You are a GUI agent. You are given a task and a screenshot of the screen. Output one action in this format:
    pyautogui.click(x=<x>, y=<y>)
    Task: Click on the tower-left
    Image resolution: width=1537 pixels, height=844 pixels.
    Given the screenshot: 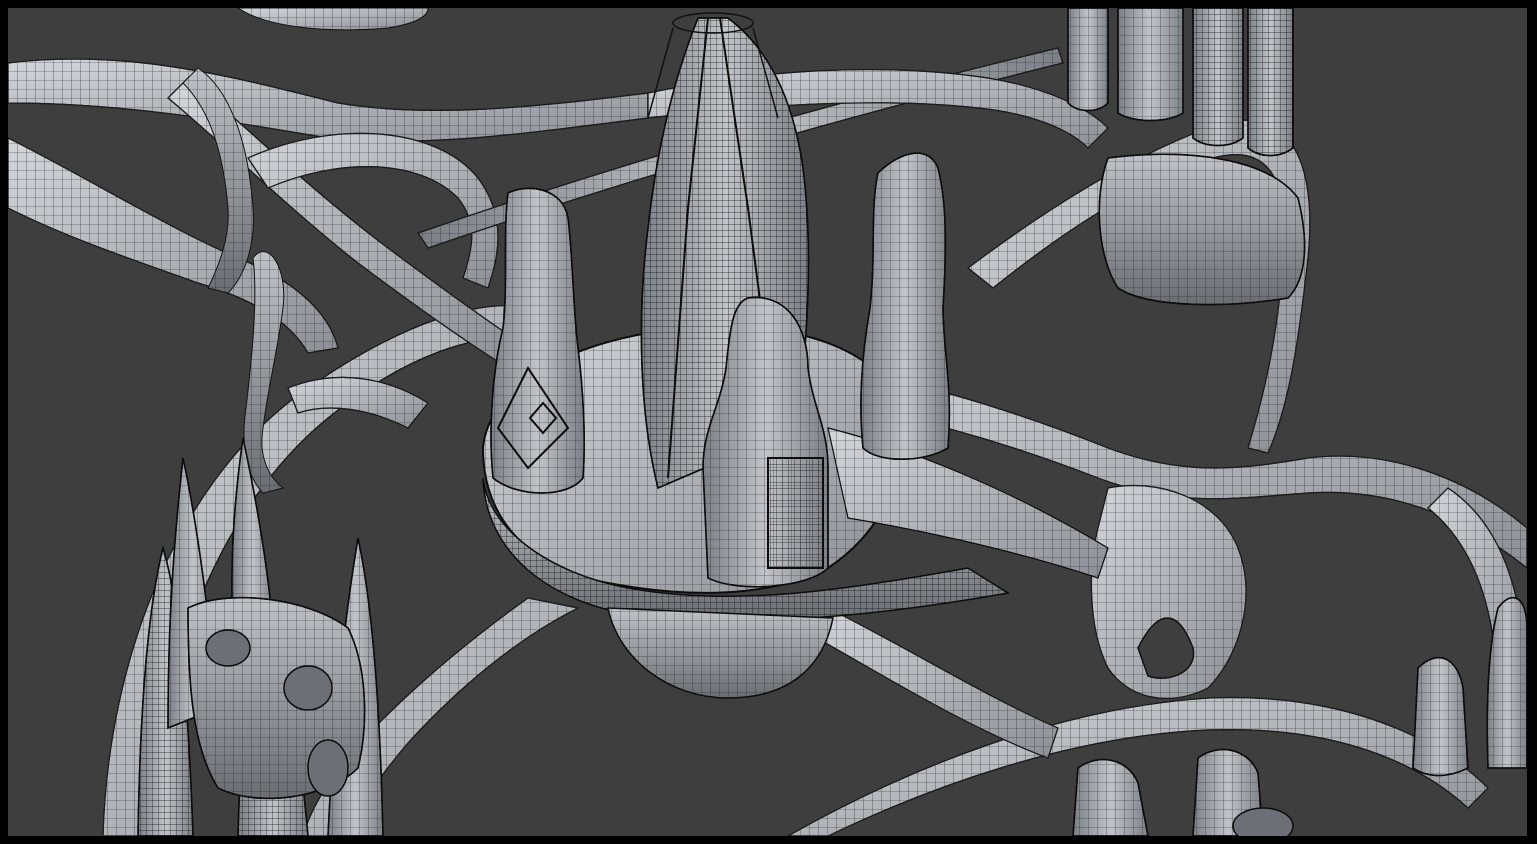 What is the action you would take?
    pyautogui.click(x=537, y=340)
    